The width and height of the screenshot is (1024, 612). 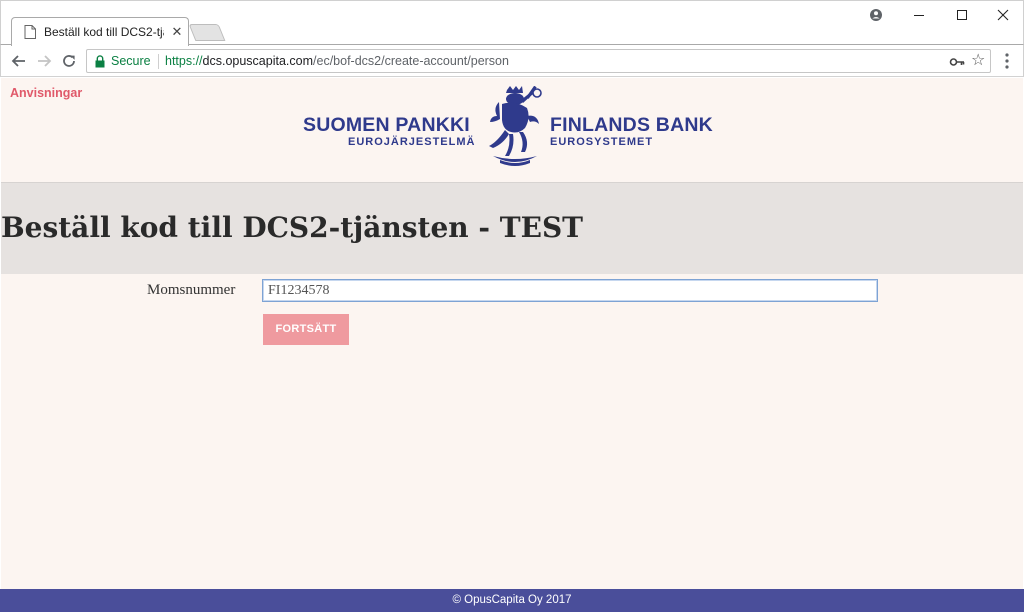 I want to click on logo-swedish-name: FINLANDS BANK, so click(x=631, y=125).